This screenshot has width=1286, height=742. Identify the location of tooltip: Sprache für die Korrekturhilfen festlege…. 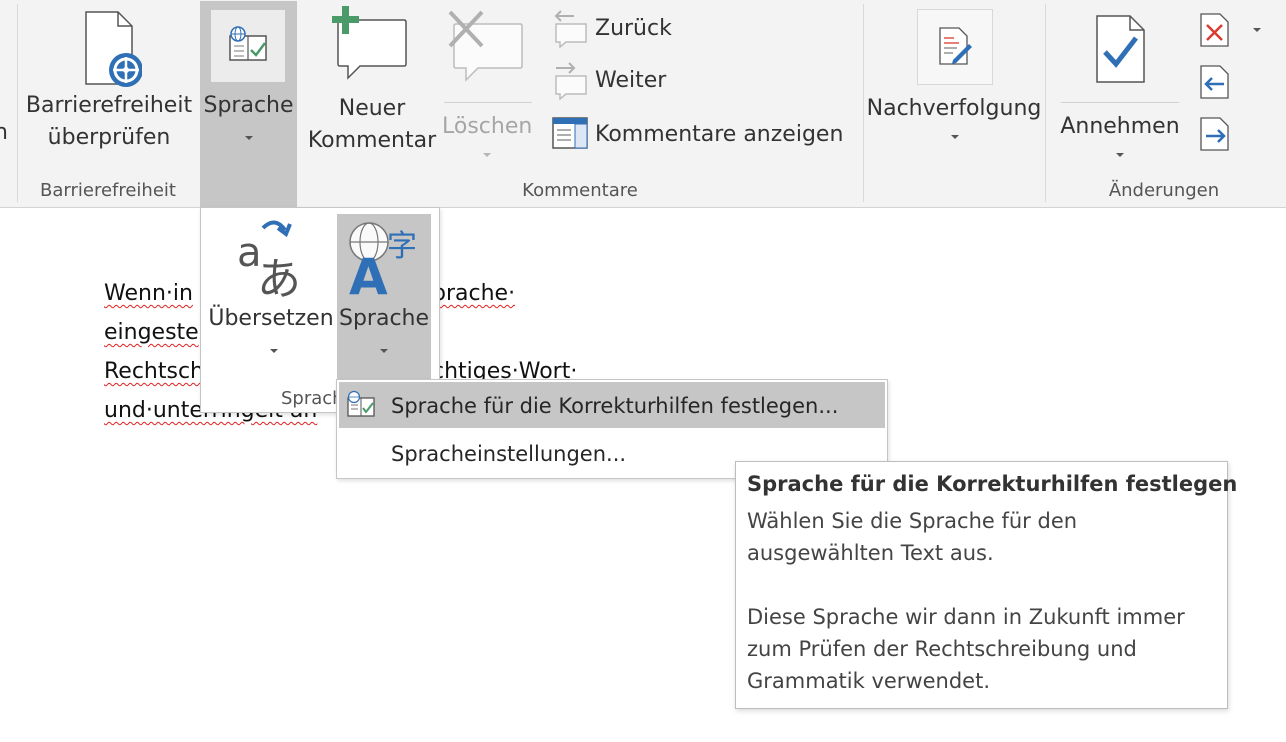
(986, 585).